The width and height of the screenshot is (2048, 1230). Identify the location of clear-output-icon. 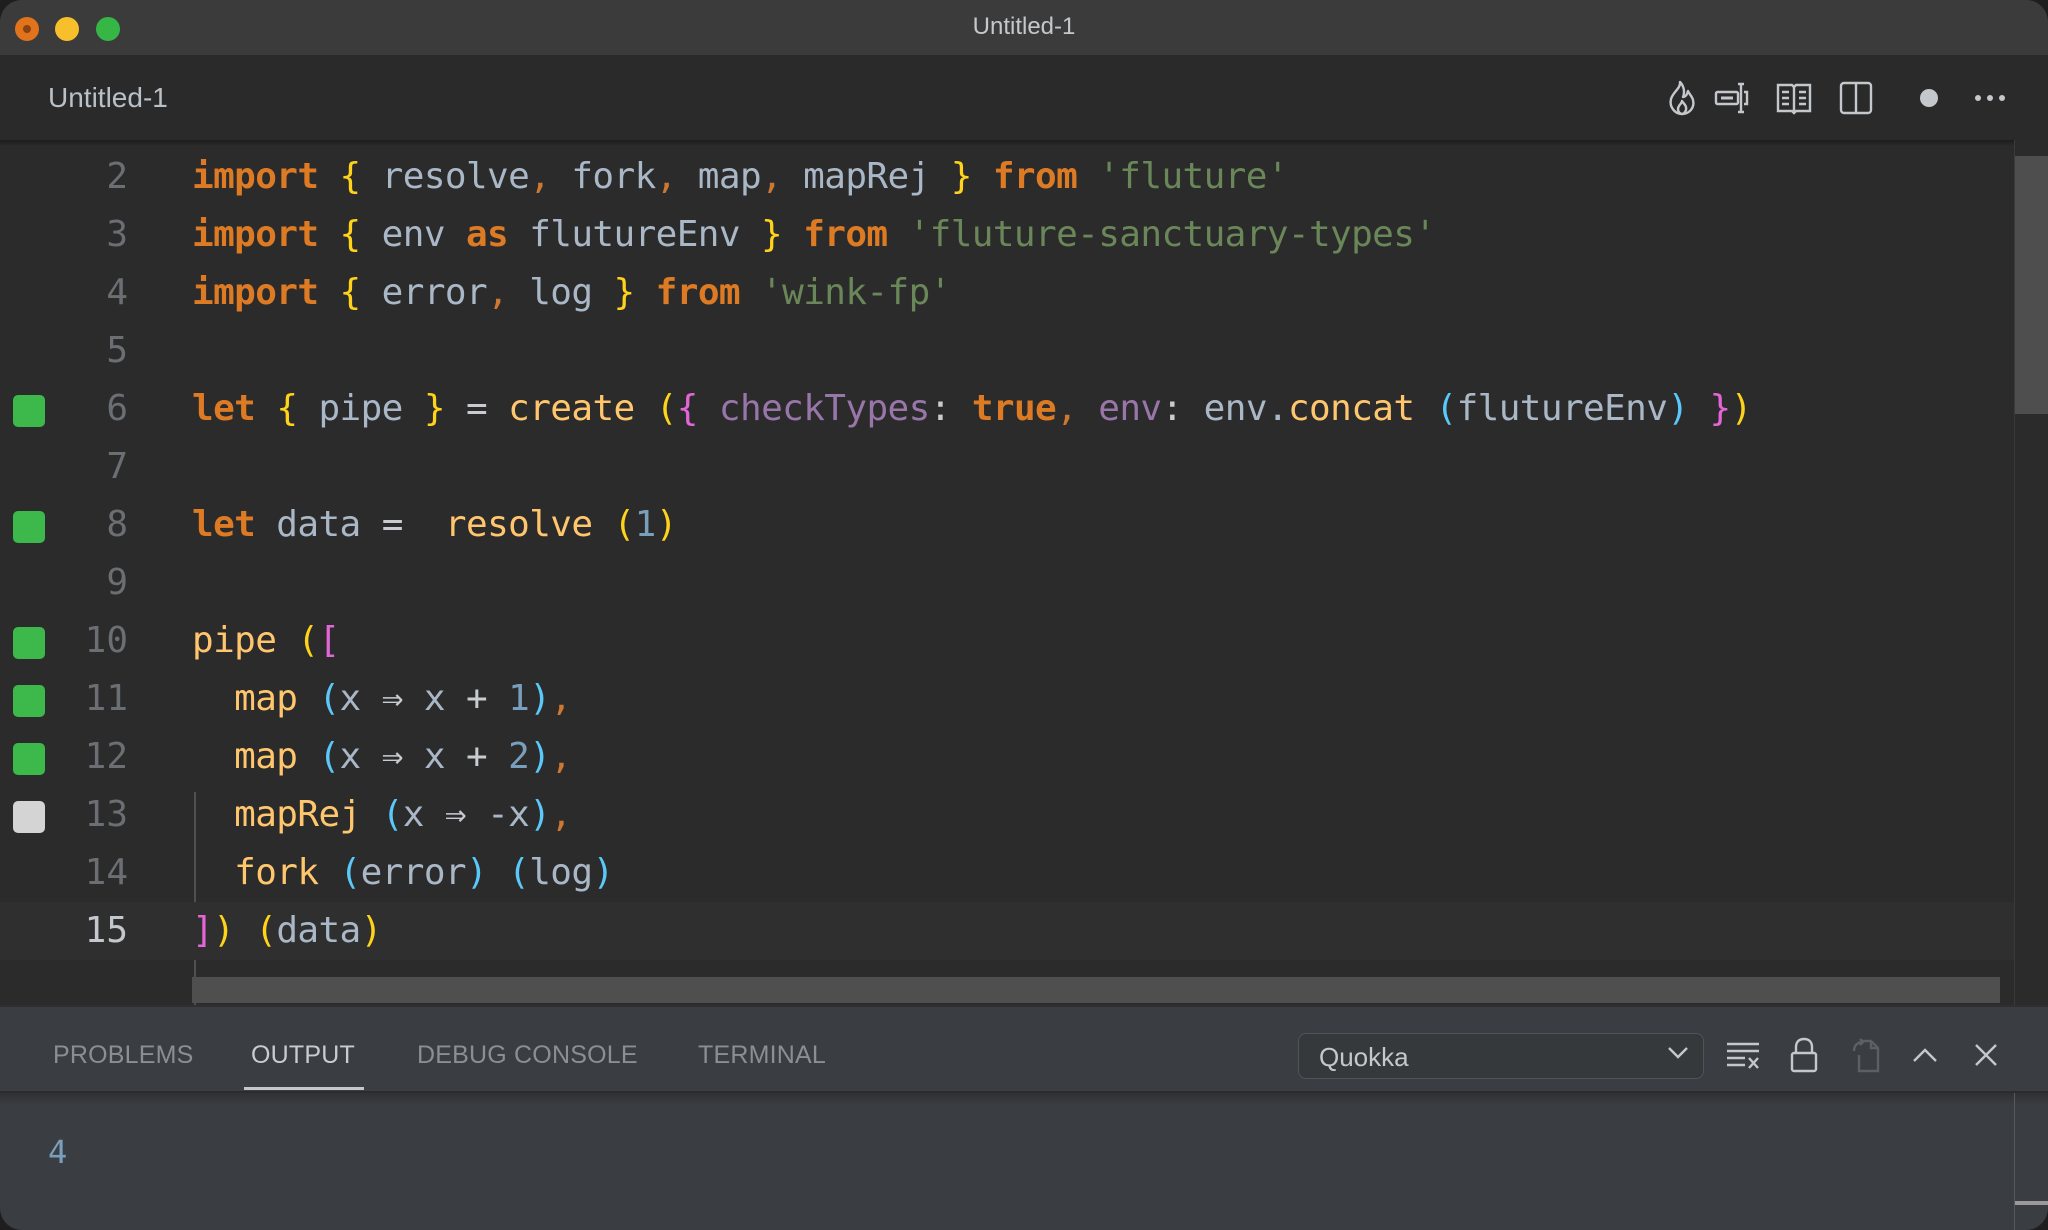
(1743, 1055).